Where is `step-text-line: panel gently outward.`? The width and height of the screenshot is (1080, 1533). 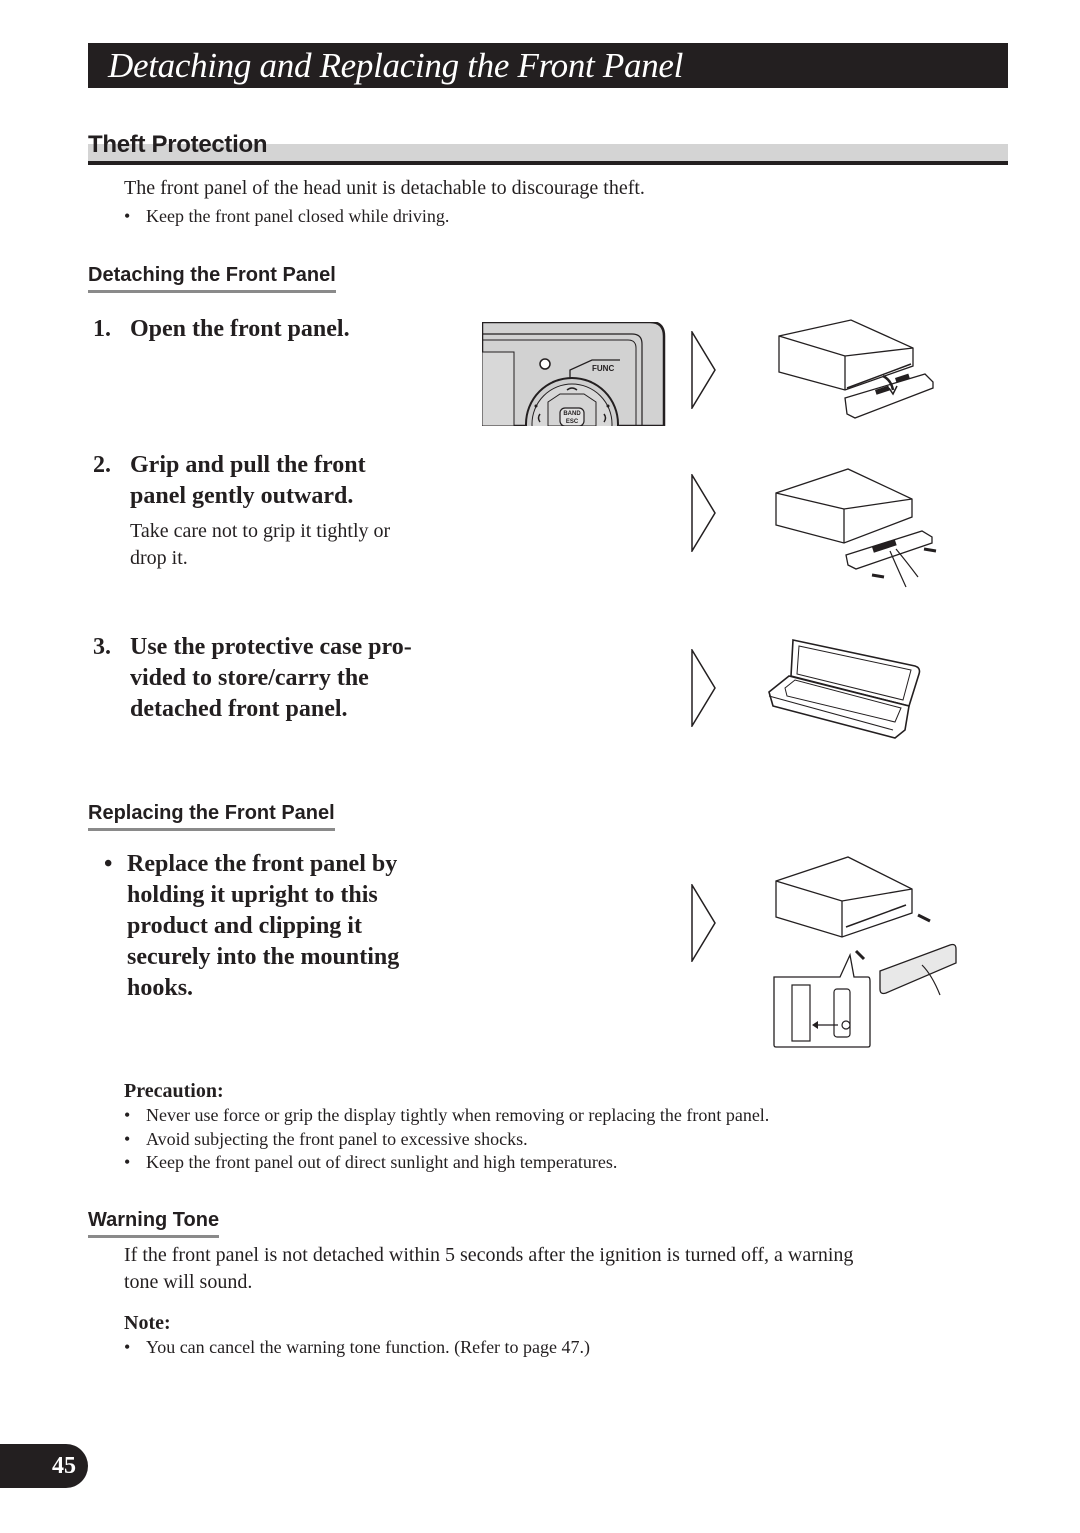
step-text-line: panel gently outward. is located at coordinates (242, 496).